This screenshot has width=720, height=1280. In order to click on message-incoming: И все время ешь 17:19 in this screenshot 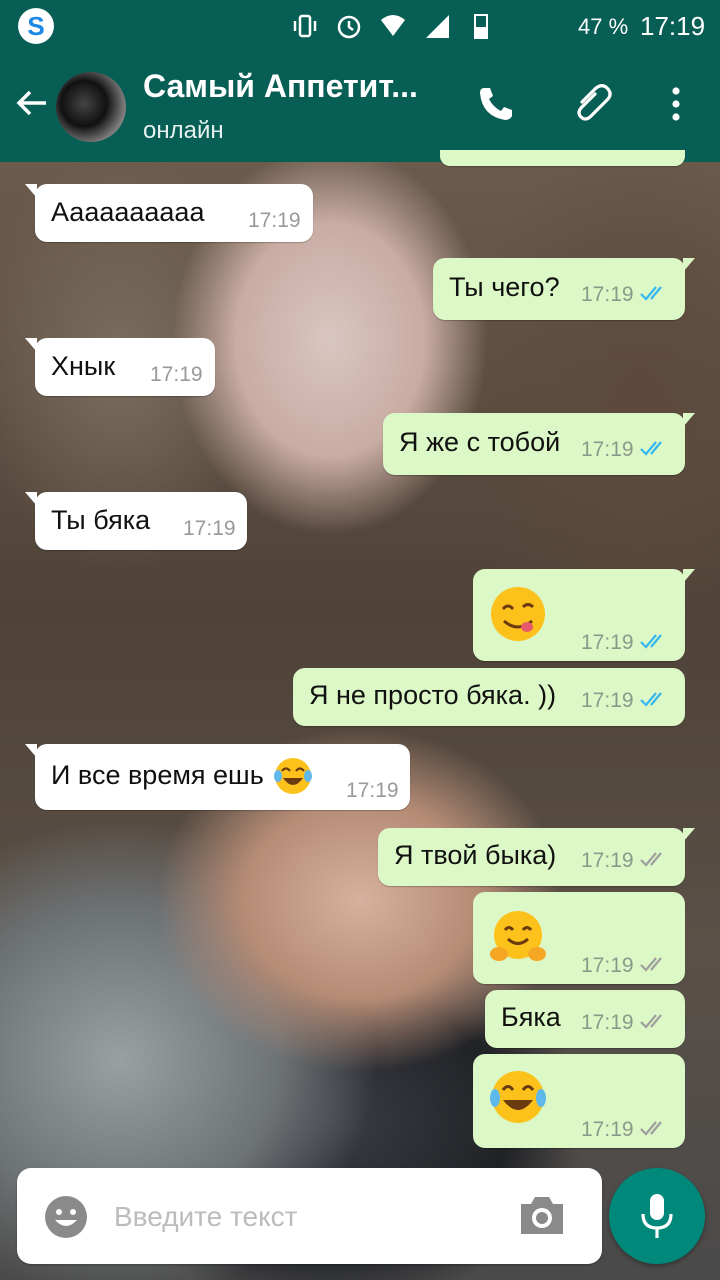, I will do `click(217, 777)`.